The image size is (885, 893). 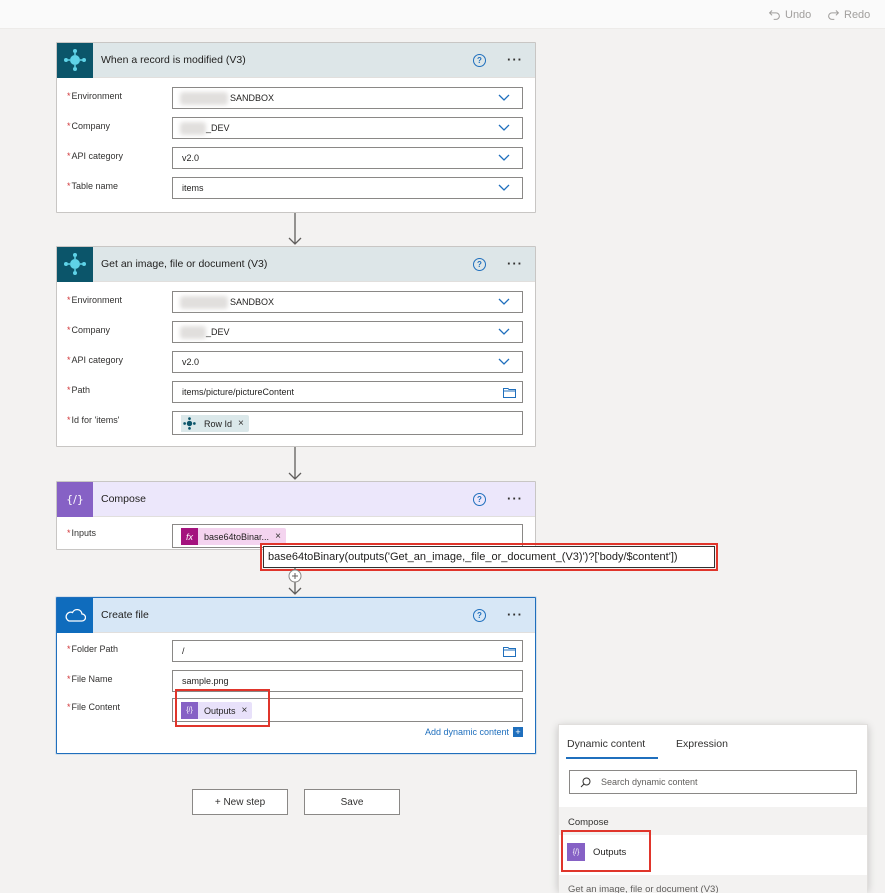 What do you see at coordinates (347, 651) in the screenshot?
I see `folder-path-input: /` at bounding box center [347, 651].